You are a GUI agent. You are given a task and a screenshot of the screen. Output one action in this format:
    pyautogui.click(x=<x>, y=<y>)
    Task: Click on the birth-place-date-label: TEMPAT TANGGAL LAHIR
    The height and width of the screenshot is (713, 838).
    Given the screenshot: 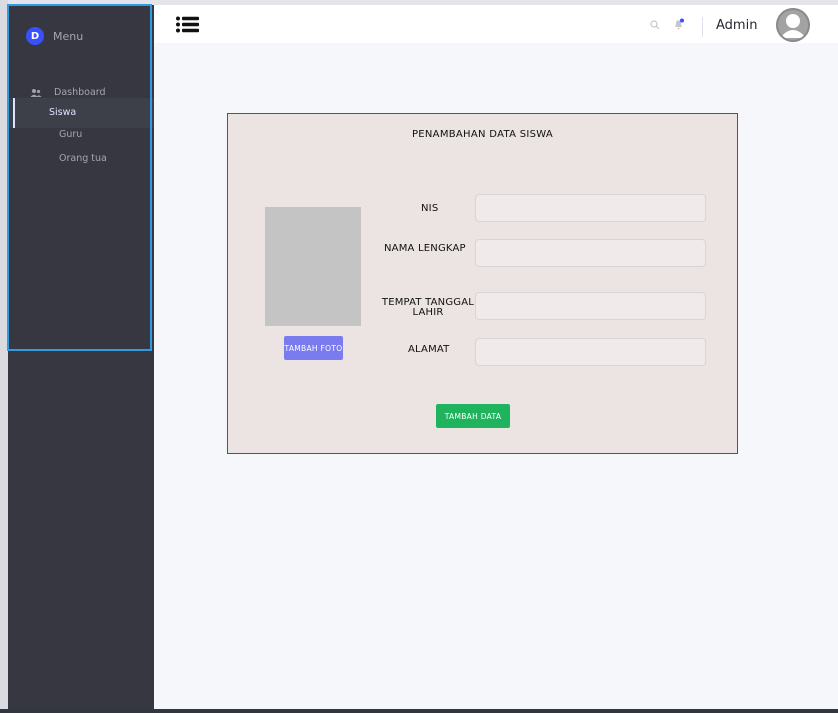 What is the action you would take?
    pyautogui.click(x=428, y=307)
    